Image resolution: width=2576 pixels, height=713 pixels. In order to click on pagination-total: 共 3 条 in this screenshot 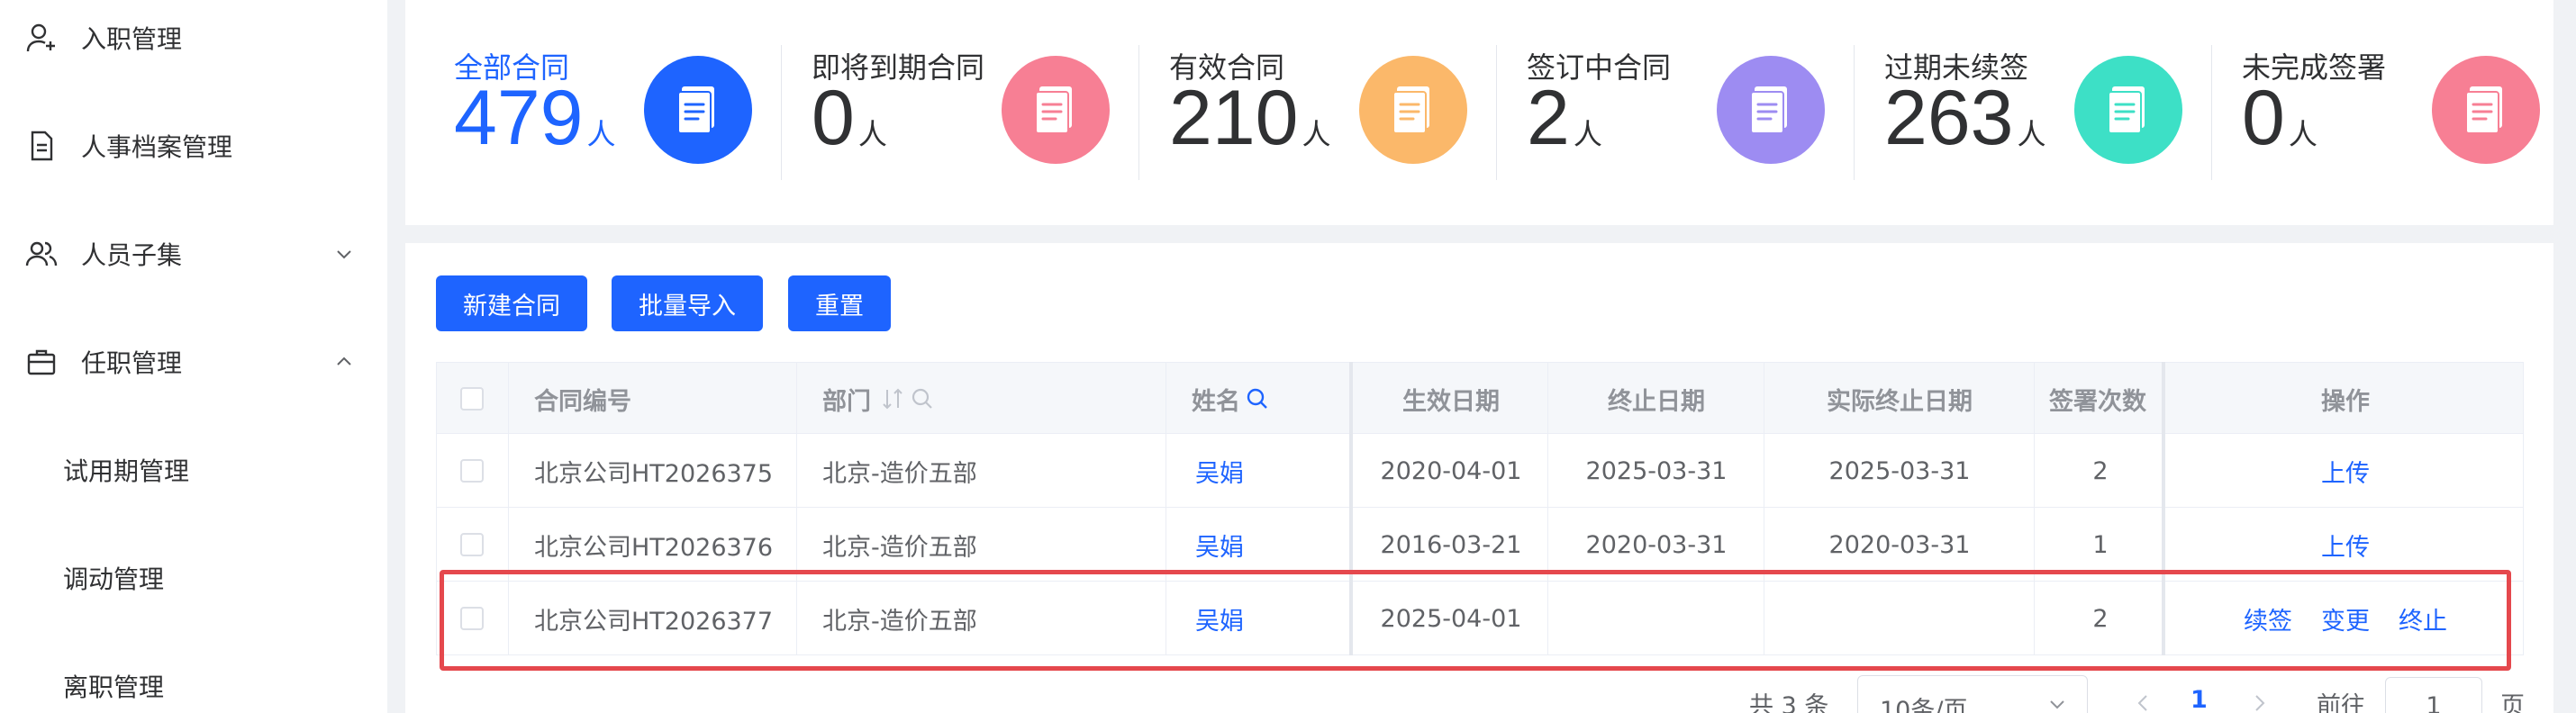, I will do `click(1789, 702)`.